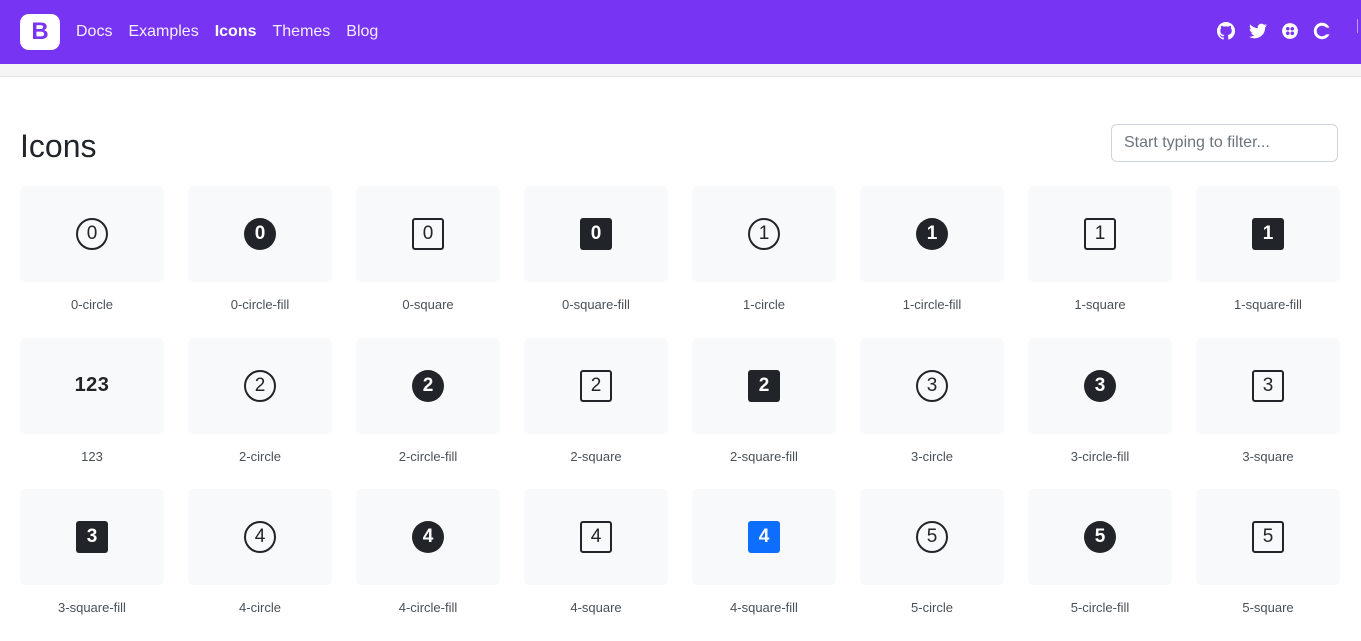  What do you see at coordinates (1224, 143) in the screenshot?
I see `filter-input` at bounding box center [1224, 143].